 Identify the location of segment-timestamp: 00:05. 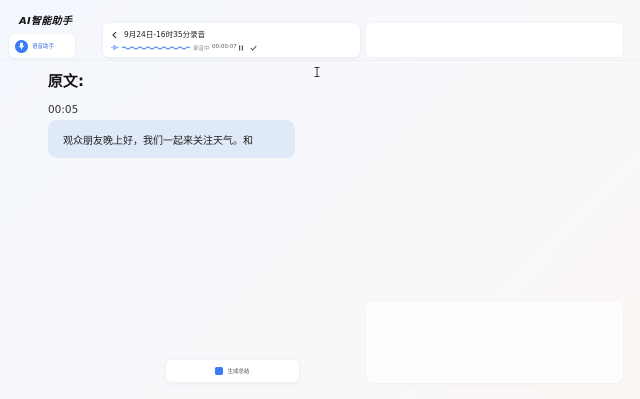
(63, 110).